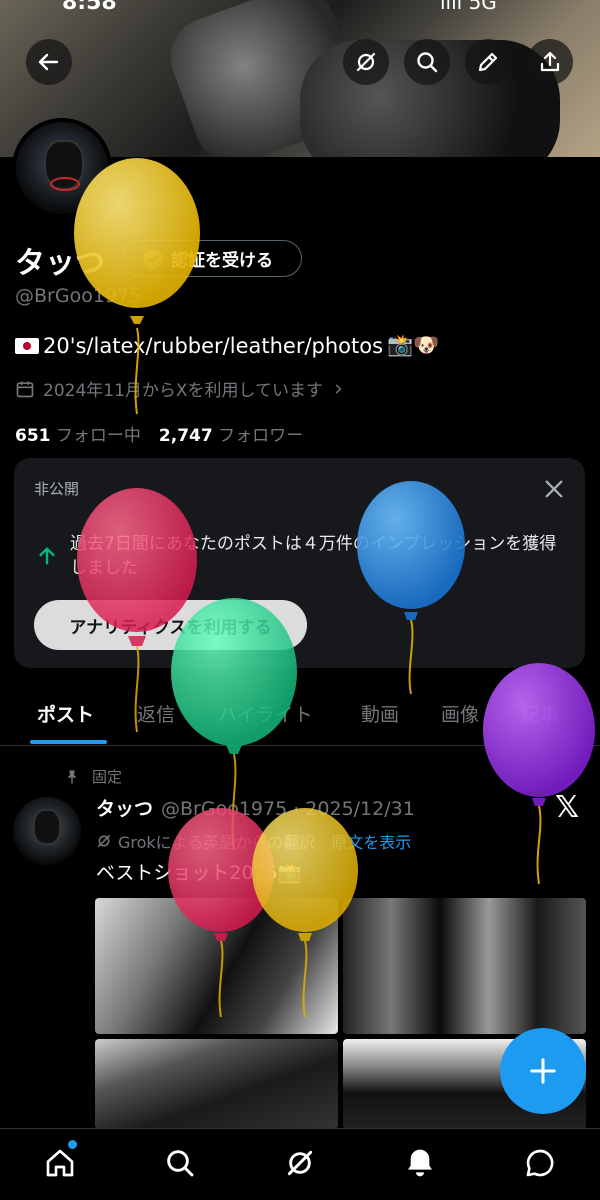 The image size is (600, 1200). Describe the element at coordinates (199, 873) in the screenshot. I see `post-text: ベストショット2025📸` at that location.